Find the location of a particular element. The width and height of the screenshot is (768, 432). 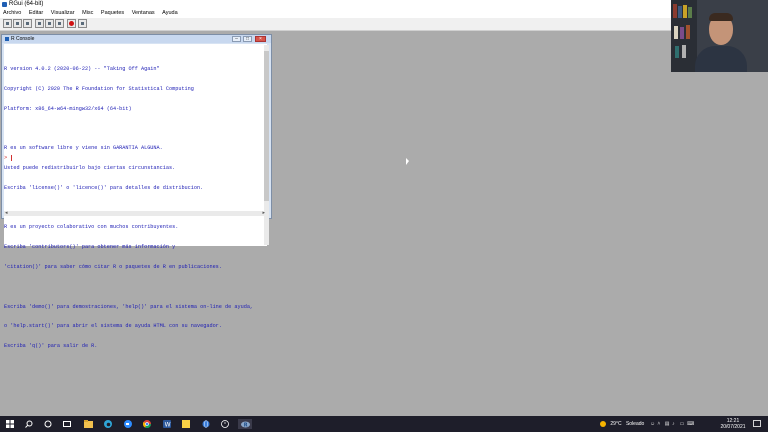

battery-icon: ▭ is located at coordinates (683, 424).